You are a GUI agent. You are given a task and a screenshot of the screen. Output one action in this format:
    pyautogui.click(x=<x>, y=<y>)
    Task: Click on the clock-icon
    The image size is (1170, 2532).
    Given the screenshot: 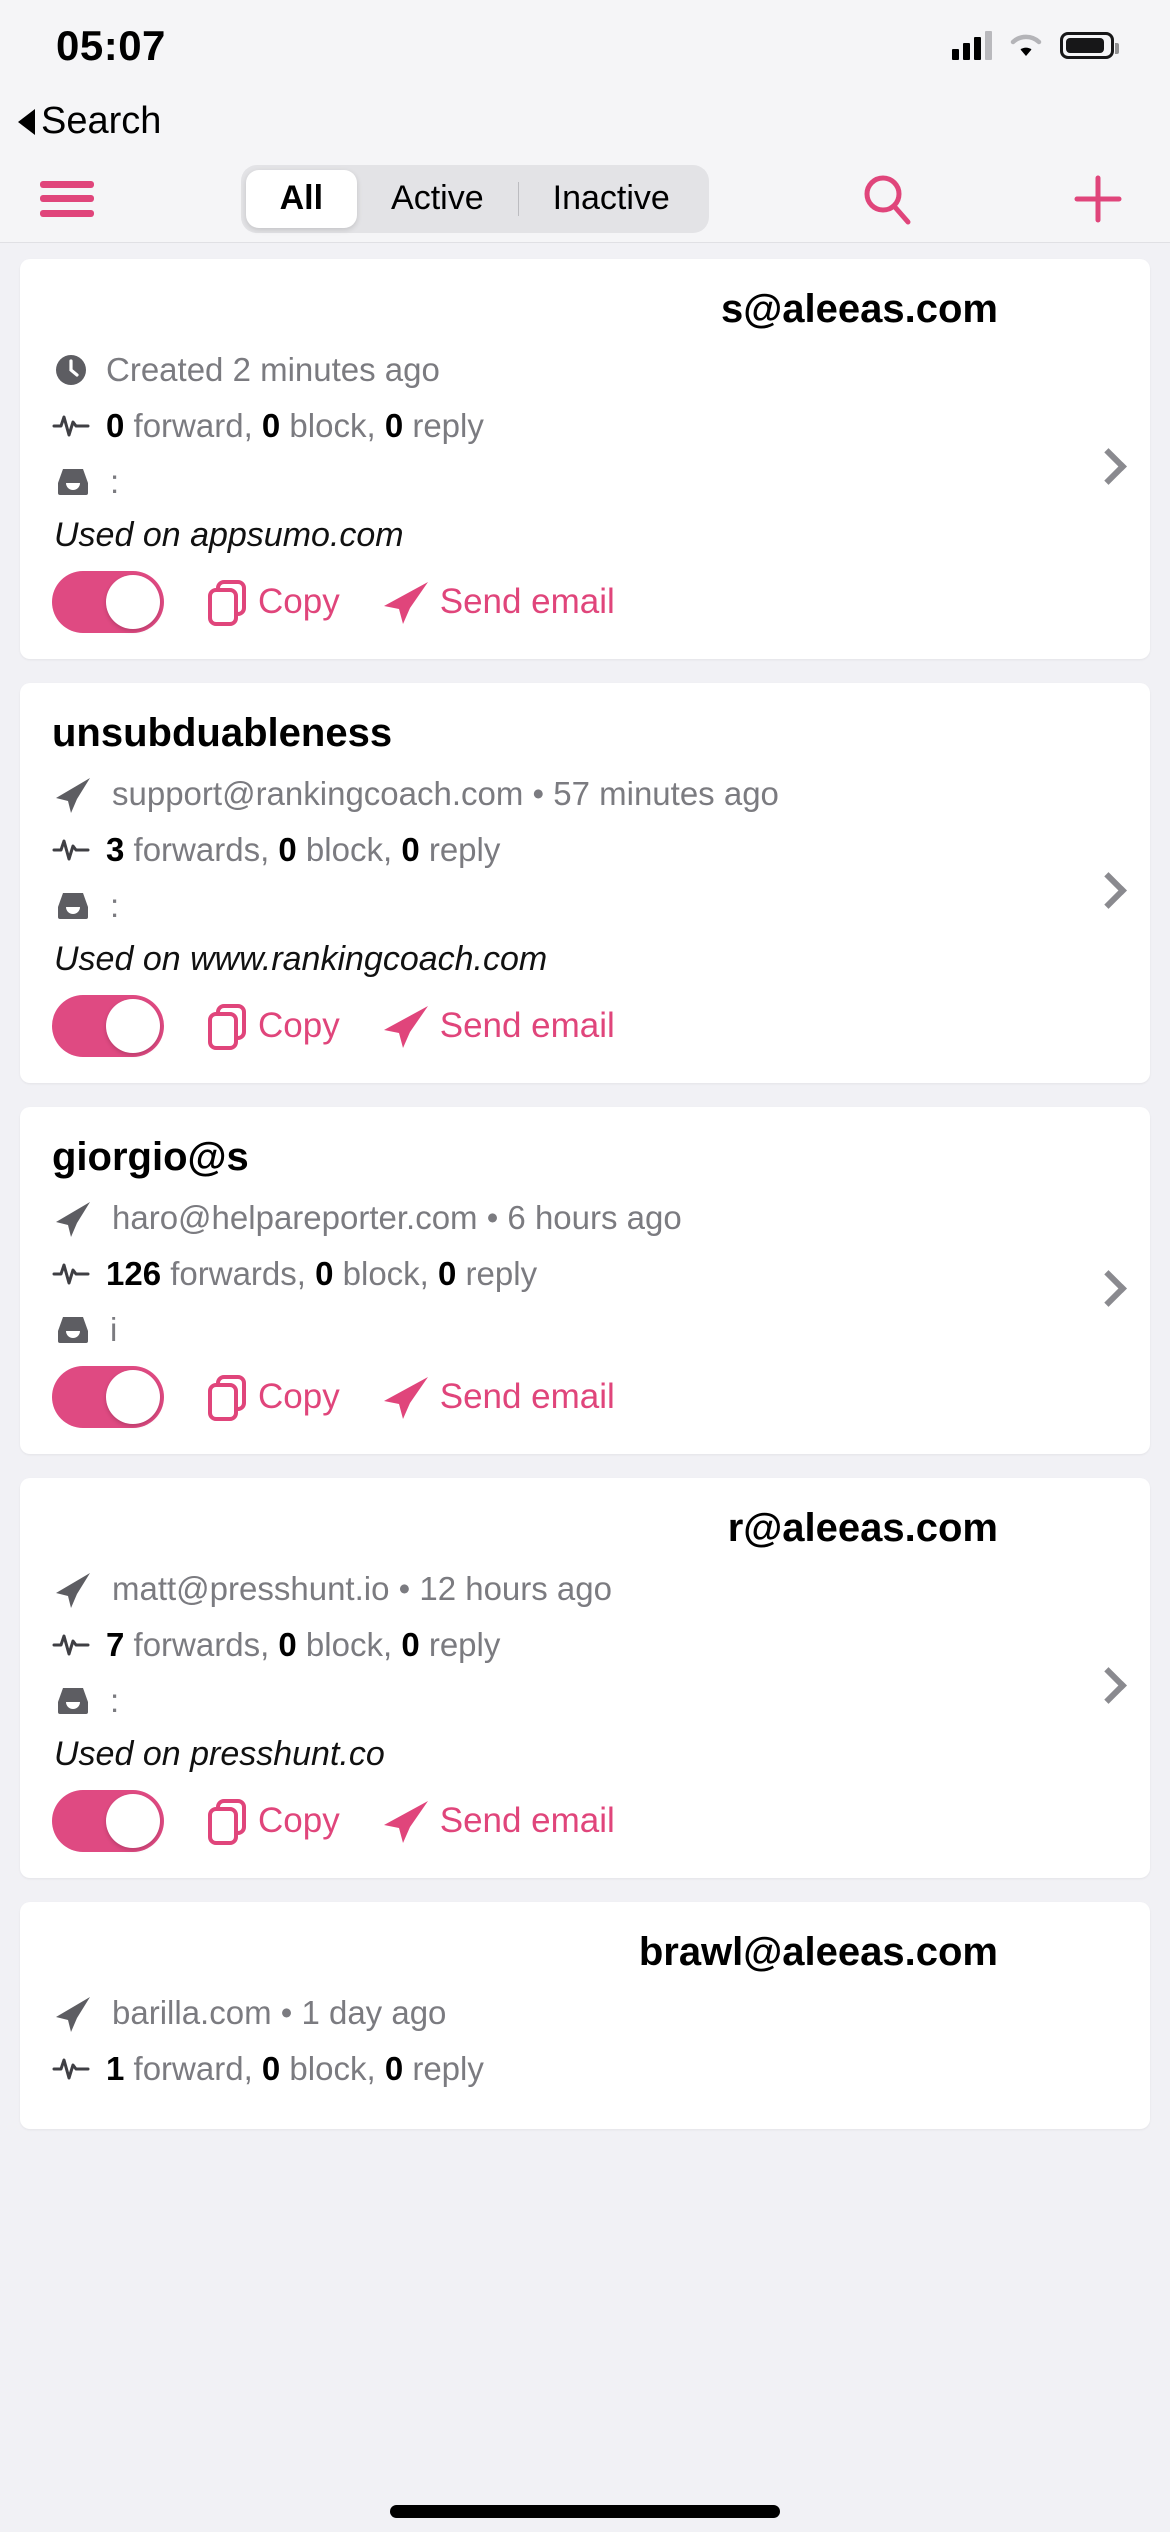 What is the action you would take?
    pyautogui.click(x=71, y=370)
    